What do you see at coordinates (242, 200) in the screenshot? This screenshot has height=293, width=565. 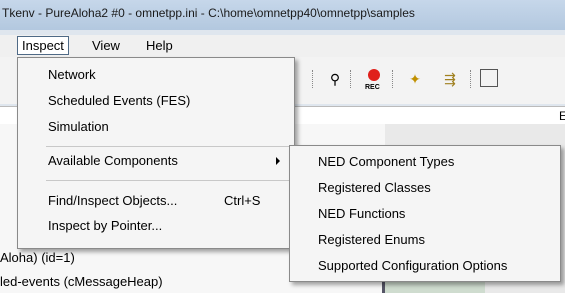 I see `find-inspect-shortcut: Ctrl+S` at bounding box center [242, 200].